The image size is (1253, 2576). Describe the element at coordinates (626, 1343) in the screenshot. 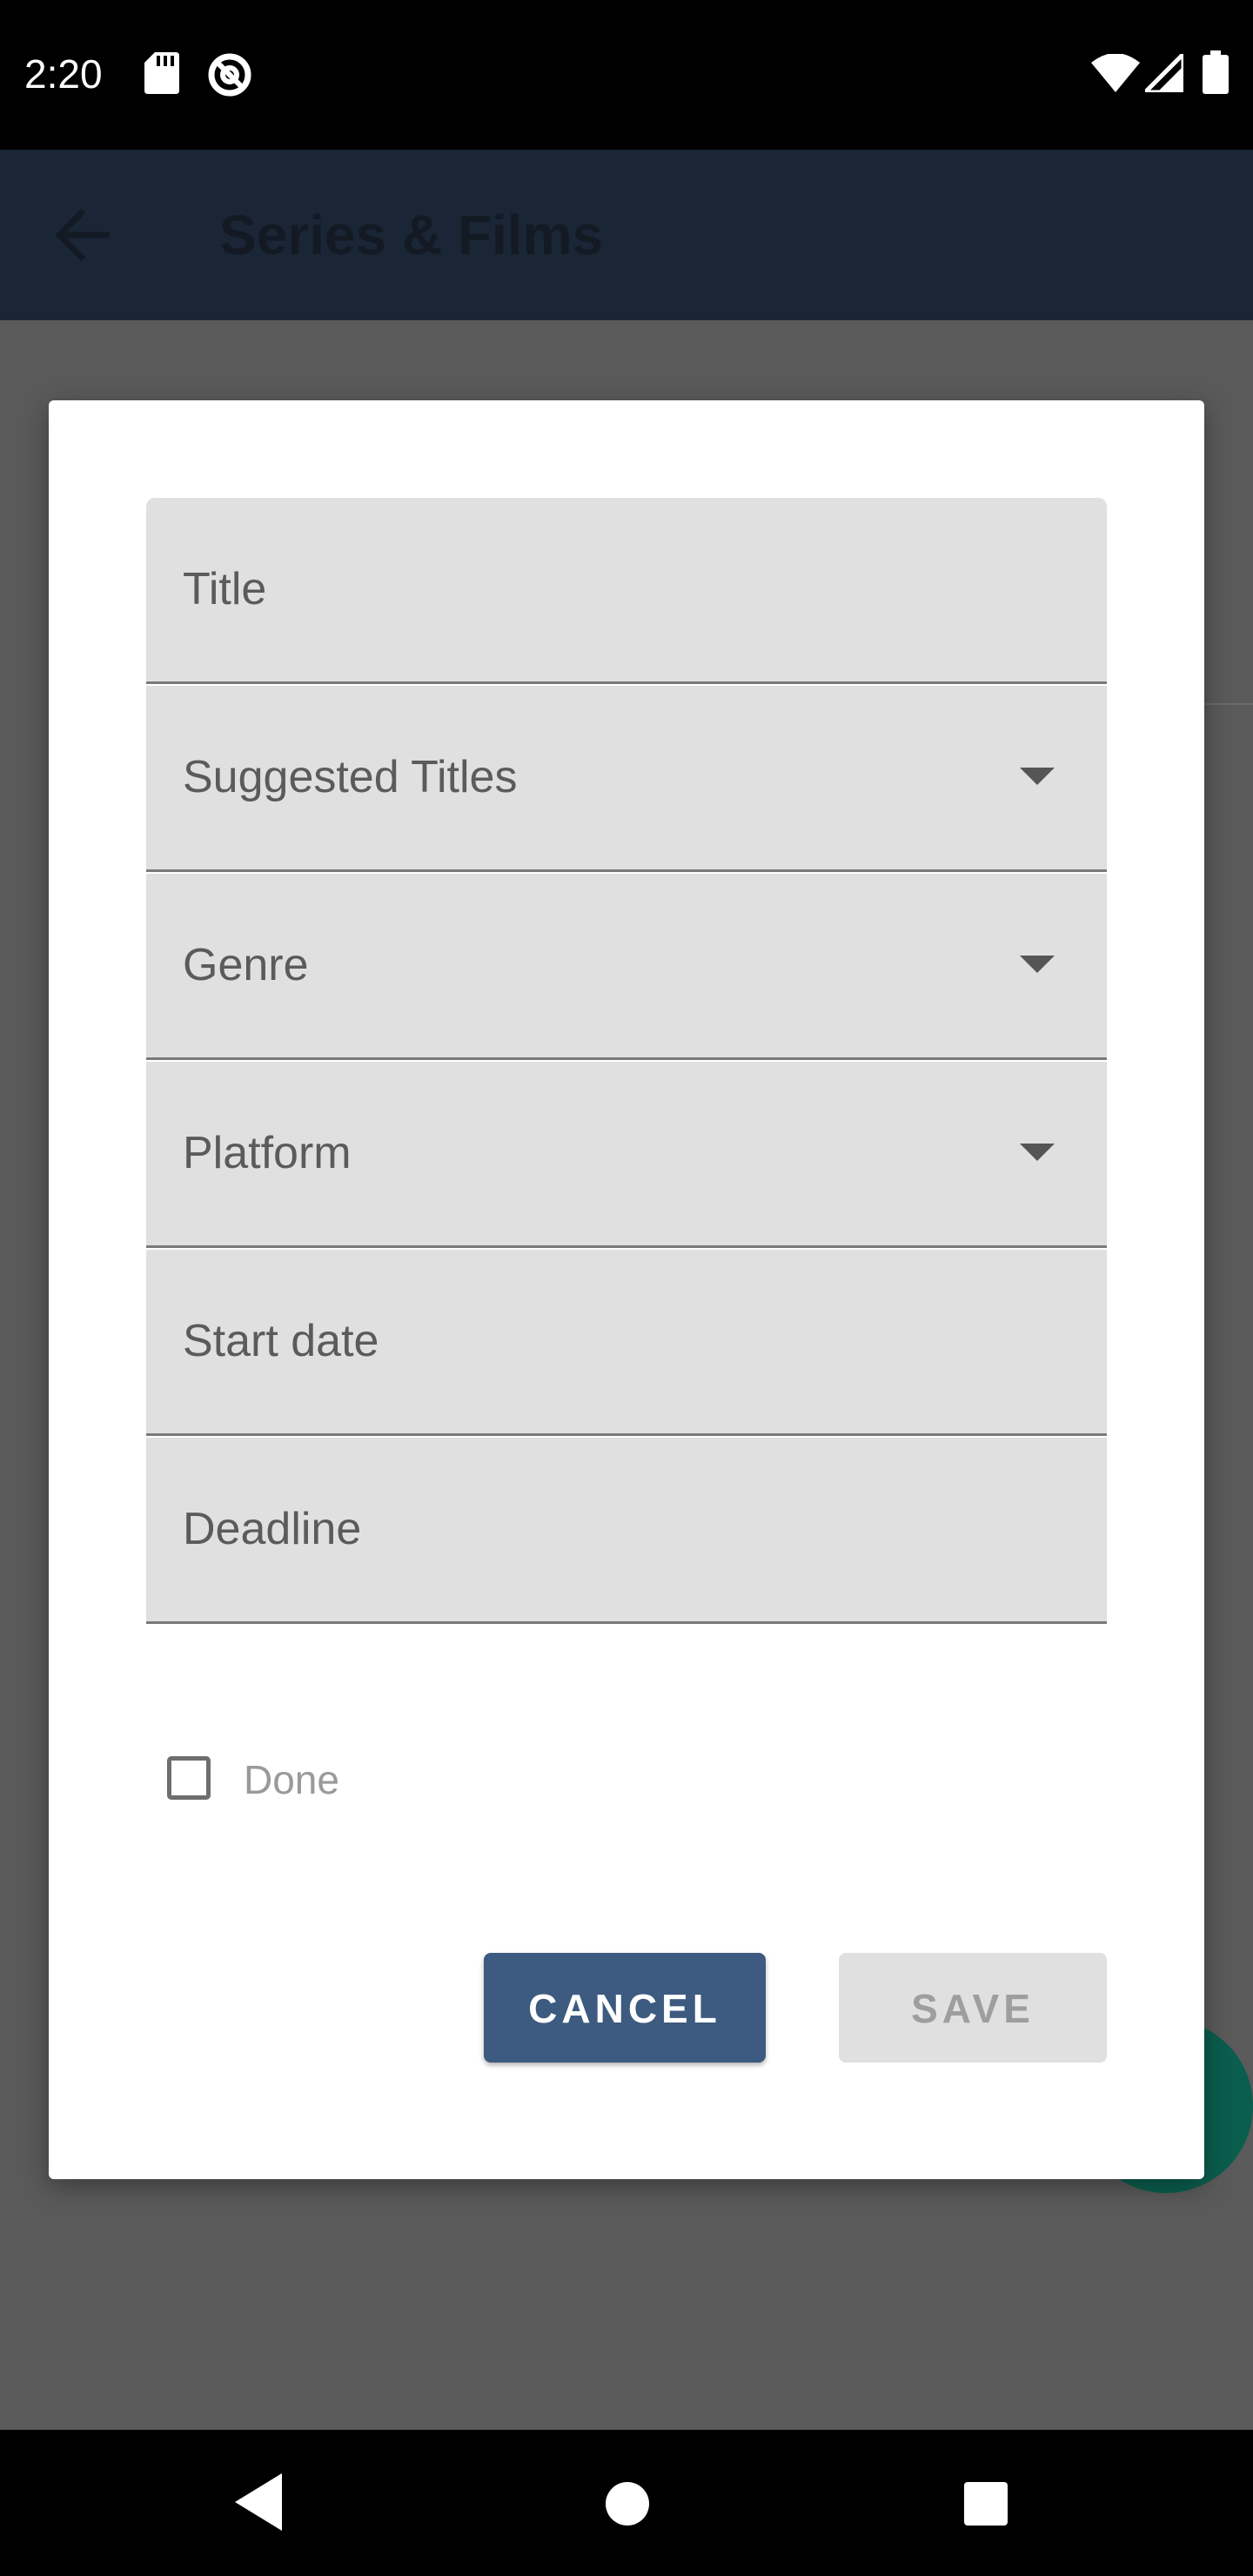

I see `start-date-field: Start date` at that location.